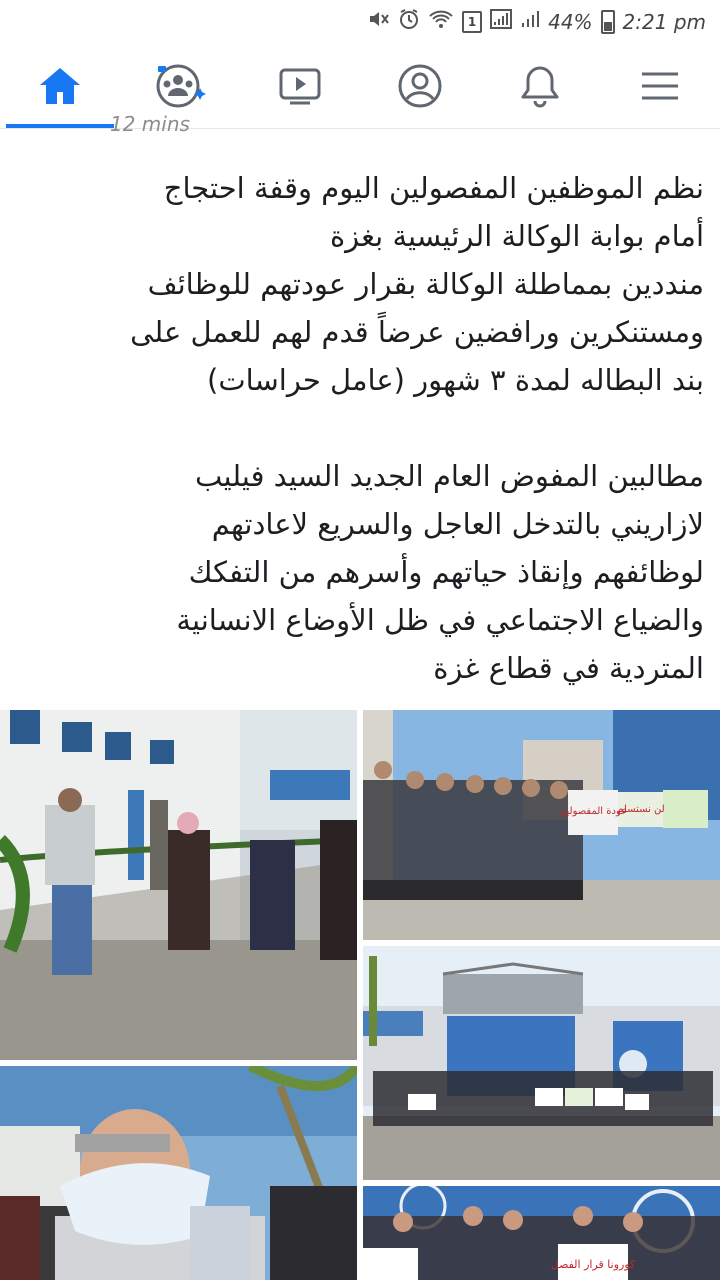  I want to click on post-photo: كورونا قرار الفصل, so click(541, 1233).